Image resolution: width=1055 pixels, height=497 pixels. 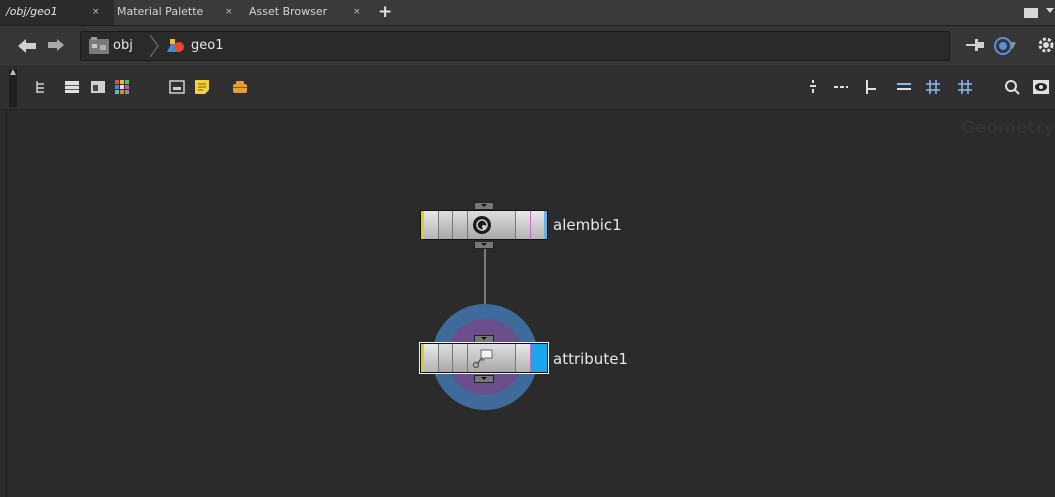 What do you see at coordinates (1050, 10) in the screenshot?
I see `chevron-down-icon` at bounding box center [1050, 10].